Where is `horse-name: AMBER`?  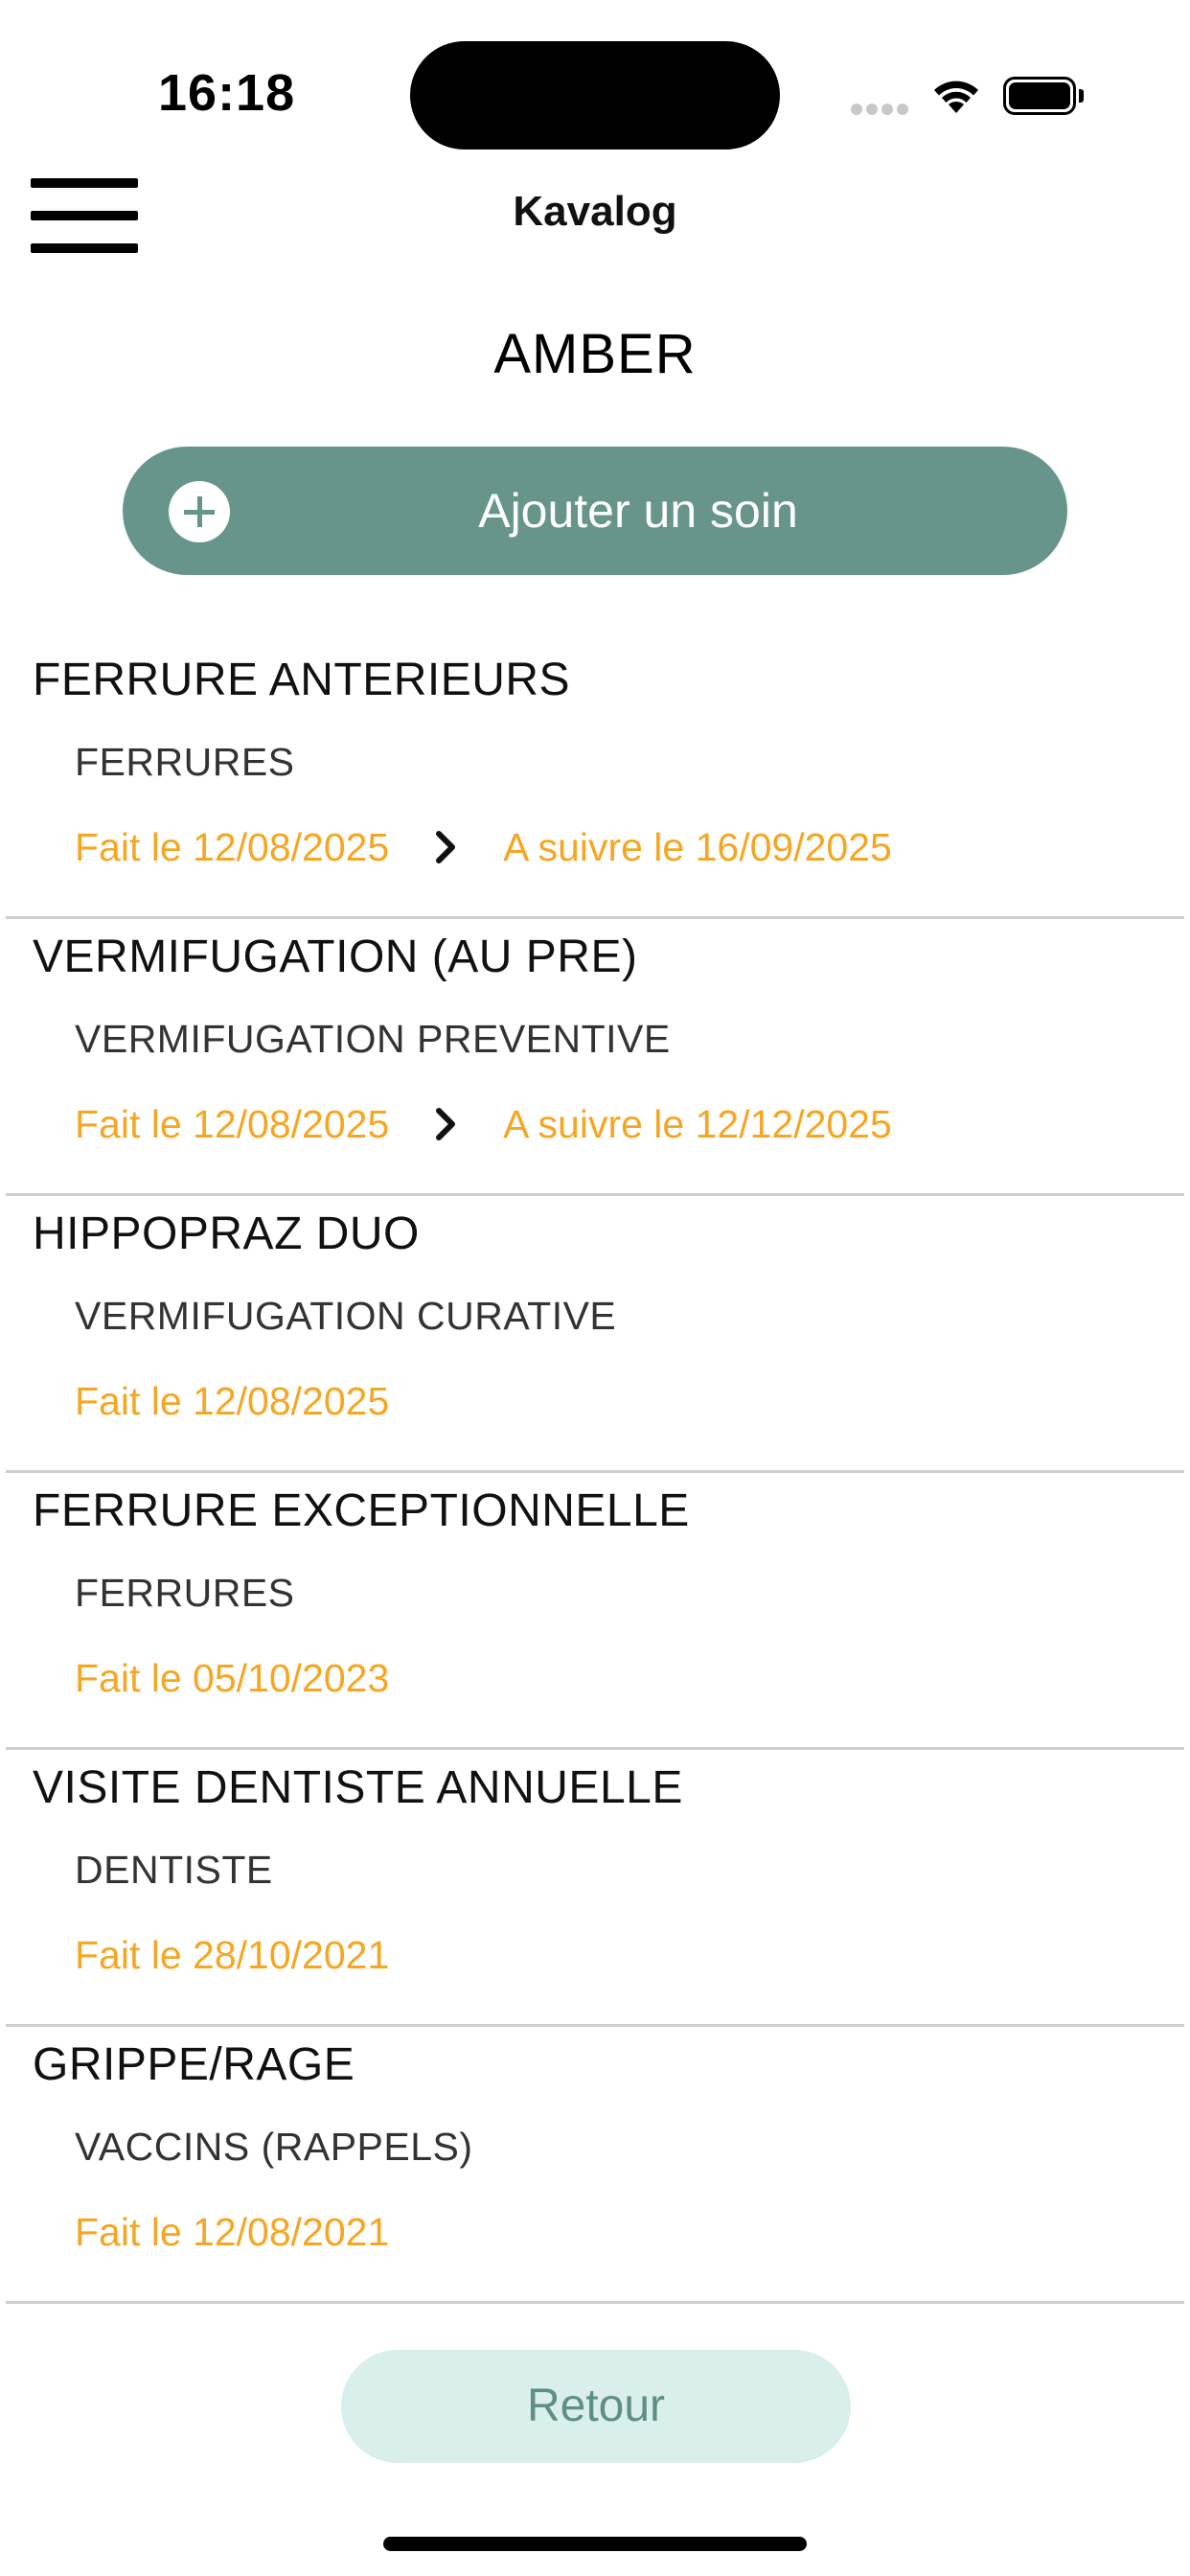 horse-name: AMBER is located at coordinates (595, 354).